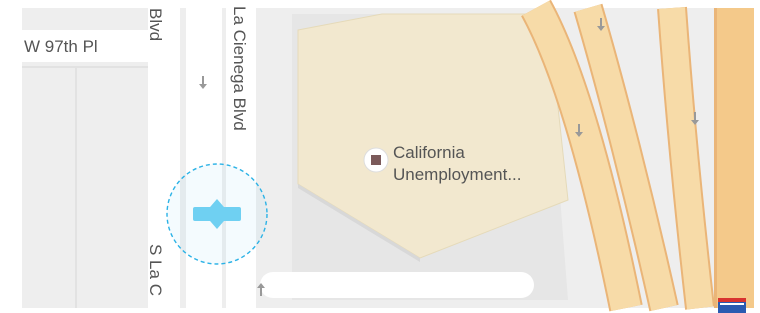 This screenshot has height=313, width=760. Describe the element at coordinates (715, 158) in the screenshot. I see `freeway-main-edge` at that location.